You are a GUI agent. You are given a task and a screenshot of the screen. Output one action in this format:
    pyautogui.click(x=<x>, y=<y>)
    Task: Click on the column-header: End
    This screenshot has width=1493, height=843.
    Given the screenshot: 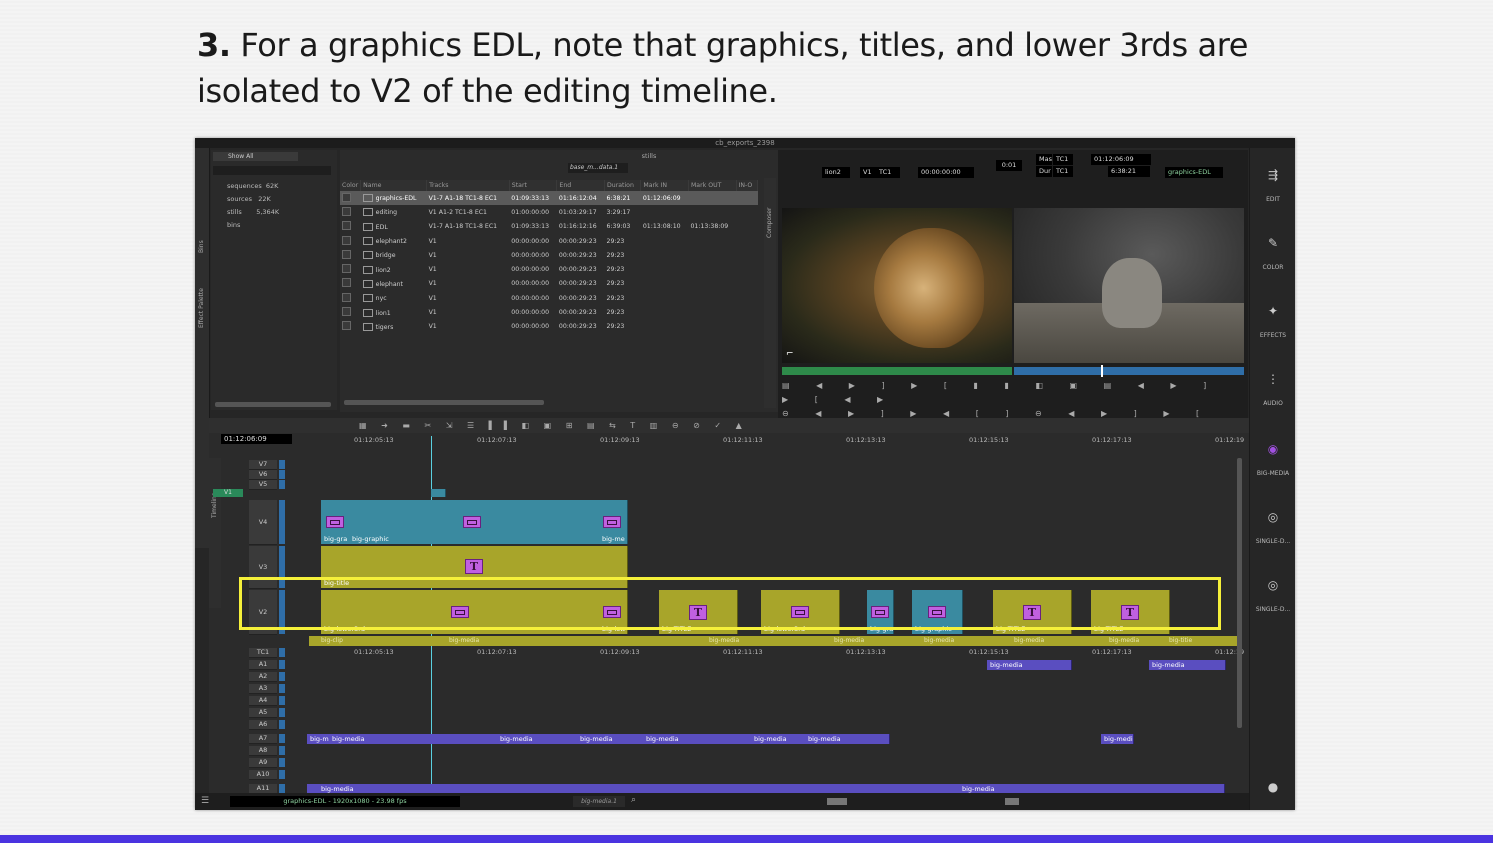 What is the action you would take?
    pyautogui.click(x=581, y=185)
    